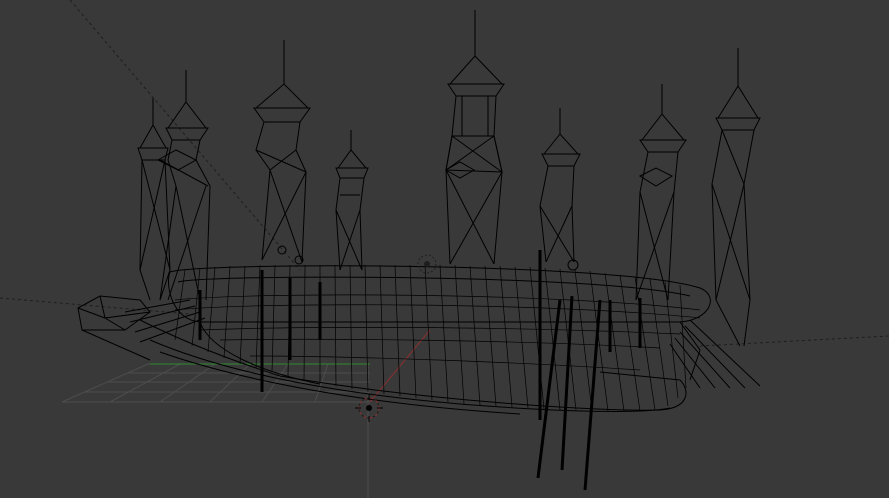 The image size is (889, 498). I want to click on bow-box, so click(114, 328).